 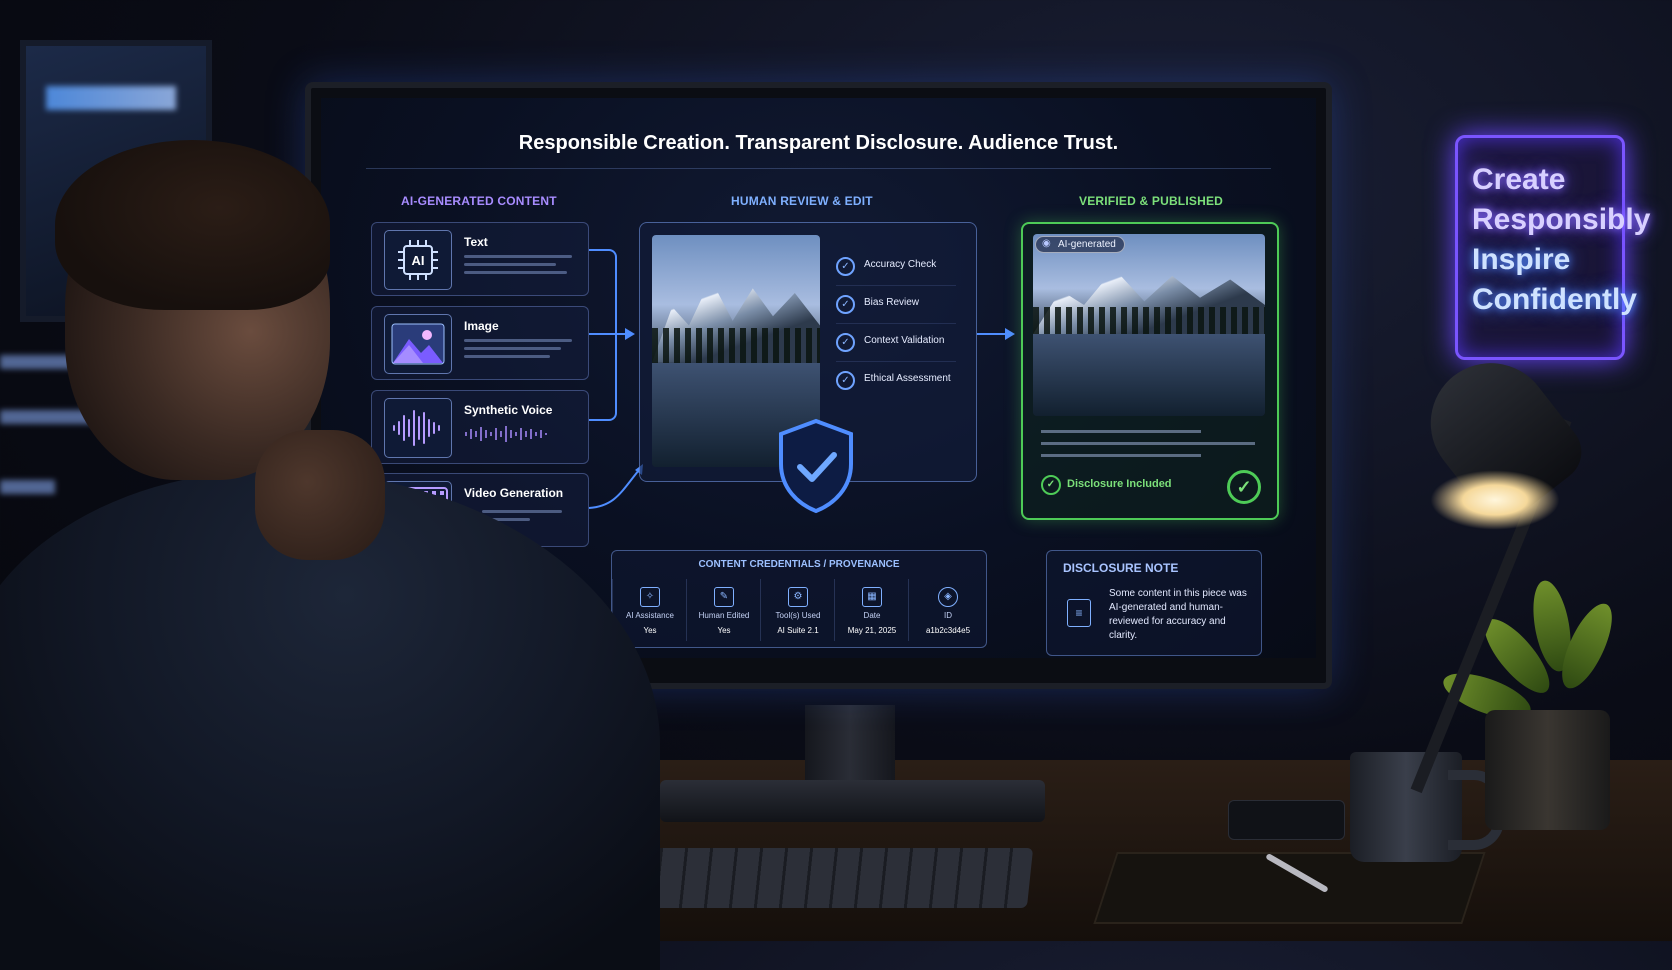 What do you see at coordinates (1521, 259) in the screenshot?
I see `neon-line: Inspire` at bounding box center [1521, 259].